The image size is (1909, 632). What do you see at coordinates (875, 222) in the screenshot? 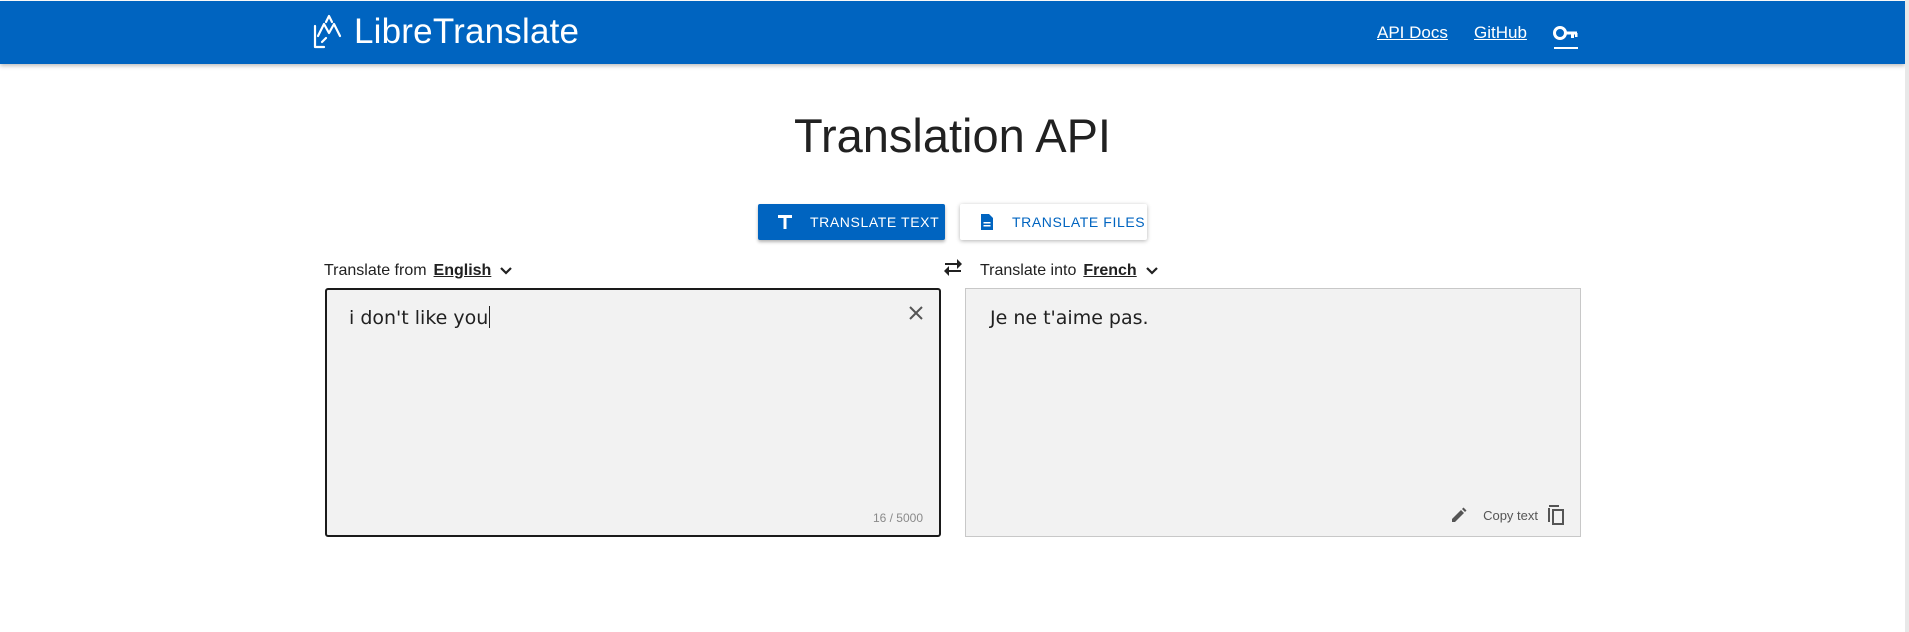
I see `translate-text-label: TRANSLATE TEXT` at bounding box center [875, 222].